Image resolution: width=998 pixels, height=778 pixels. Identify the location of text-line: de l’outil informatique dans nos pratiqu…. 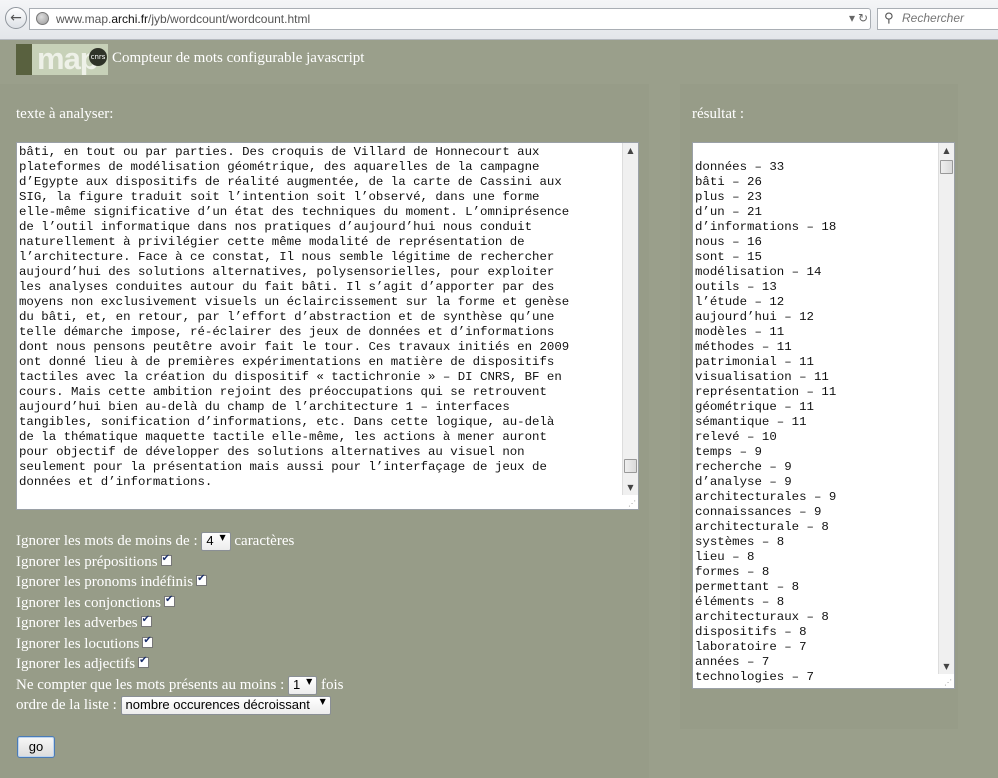
(276, 227).